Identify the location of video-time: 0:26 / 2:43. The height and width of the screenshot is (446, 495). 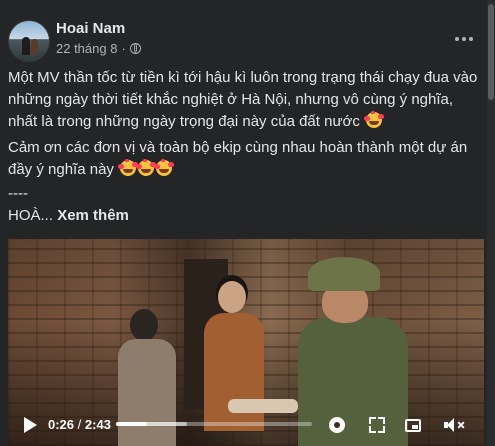
(79, 424).